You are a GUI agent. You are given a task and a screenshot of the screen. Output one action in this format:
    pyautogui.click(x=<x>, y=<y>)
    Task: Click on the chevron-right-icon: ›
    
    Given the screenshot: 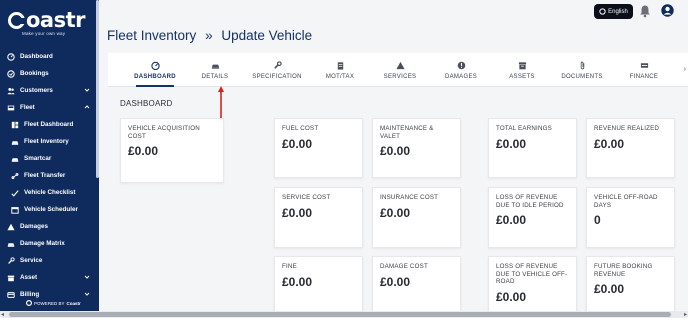 What is the action you would take?
    pyautogui.click(x=685, y=69)
    